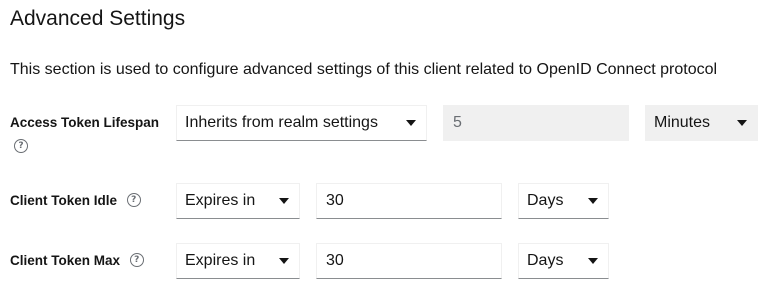  I want to click on client-token-idle-unit-select: Days, so click(563, 201).